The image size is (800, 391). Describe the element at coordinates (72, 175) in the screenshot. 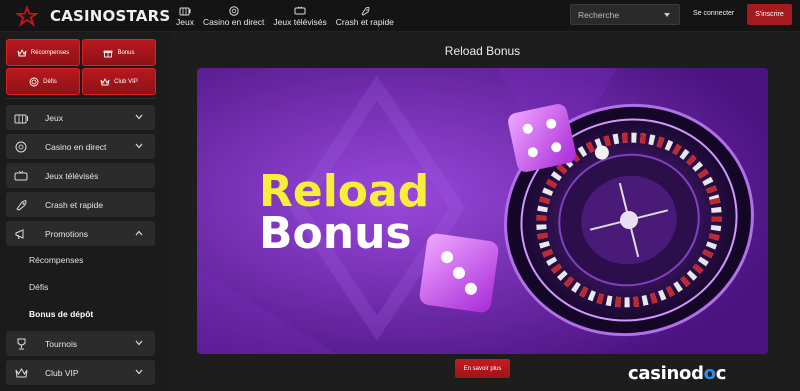

I see `sidebar-item-label: Jeux télévisés` at that location.